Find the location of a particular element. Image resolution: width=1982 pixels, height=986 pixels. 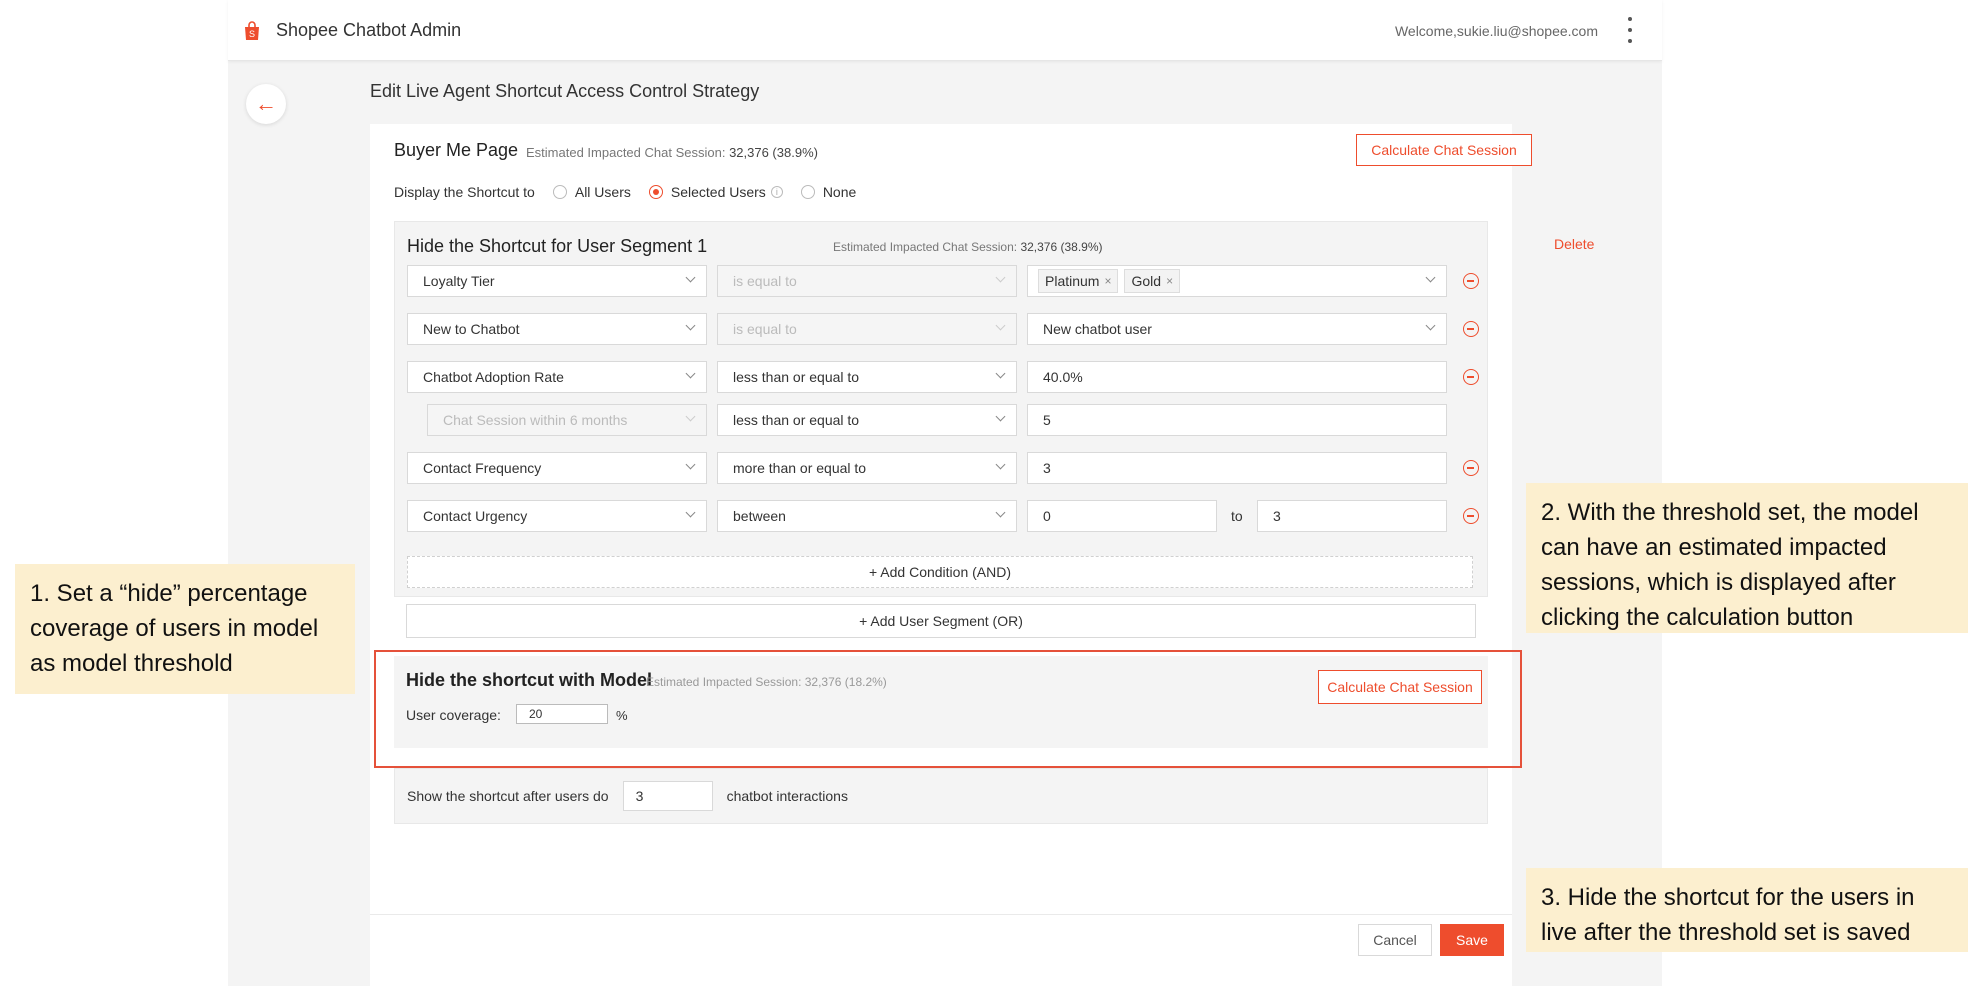

shopee-bag-icon: S is located at coordinates (252, 30).